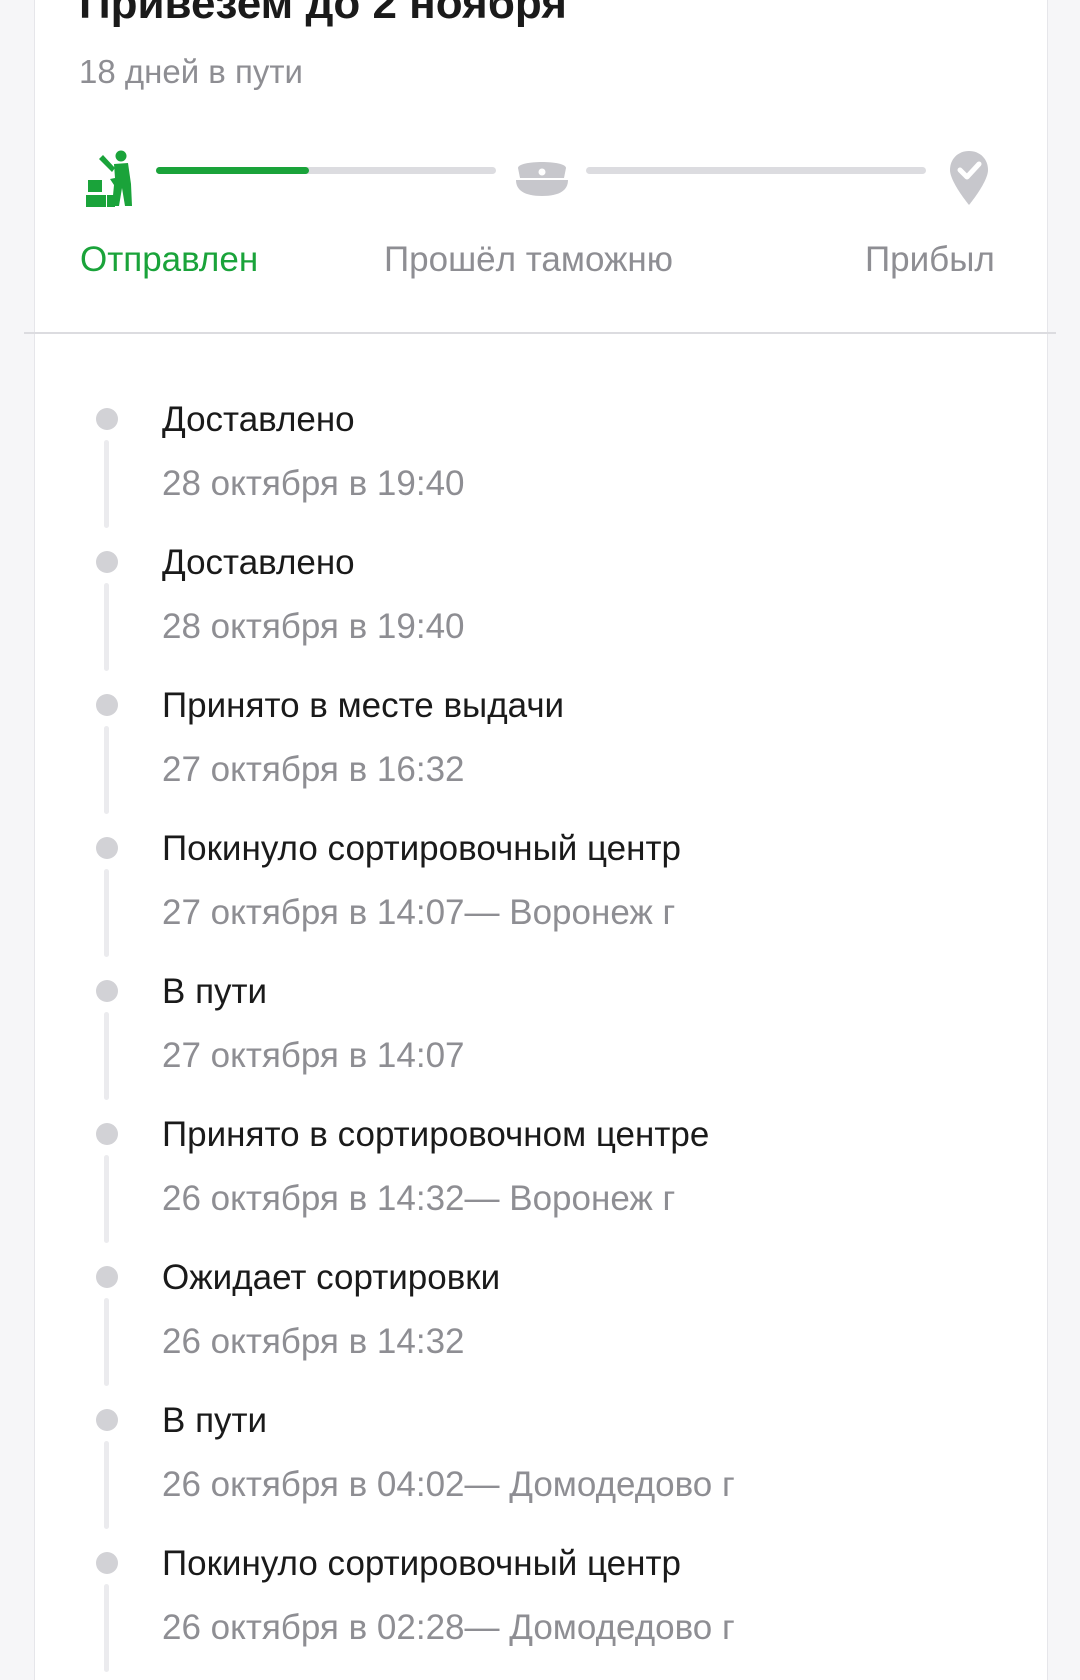 This screenshot has width=1080, height=1680. I want to click on tracking-event: Ожидает сортировки 26 октября в 14:32, so click(540, 1321).